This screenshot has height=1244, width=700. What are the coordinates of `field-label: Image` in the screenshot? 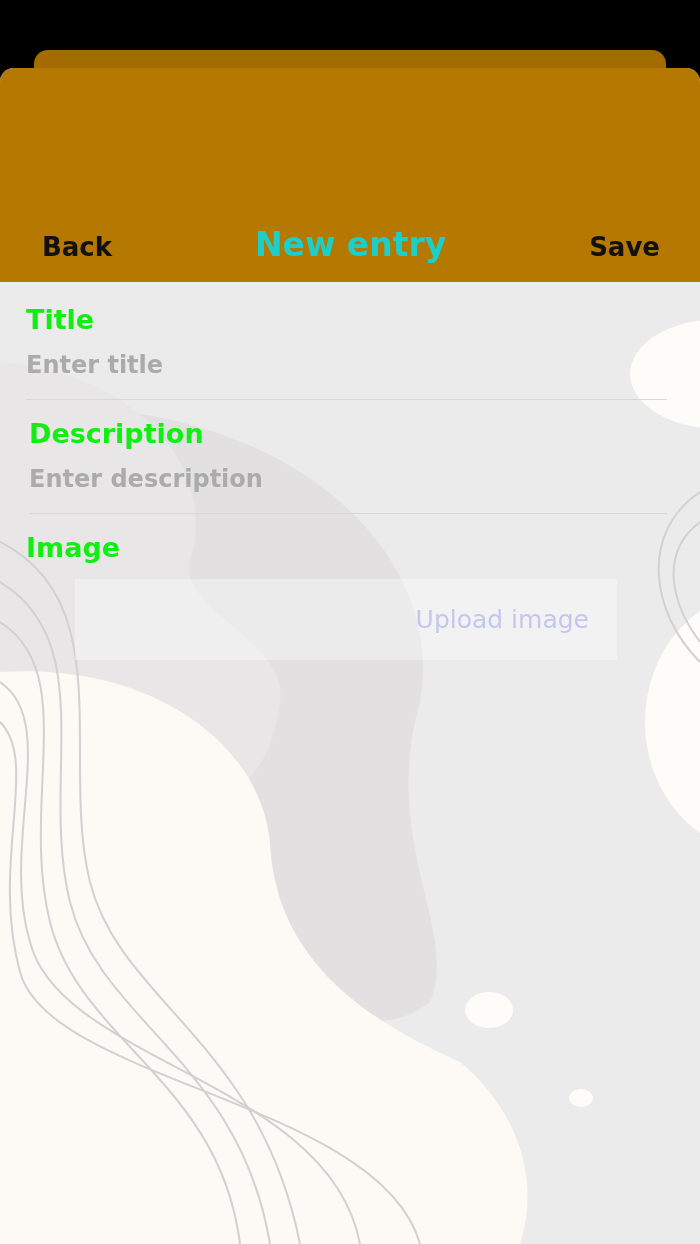 It's located at (73, 547).